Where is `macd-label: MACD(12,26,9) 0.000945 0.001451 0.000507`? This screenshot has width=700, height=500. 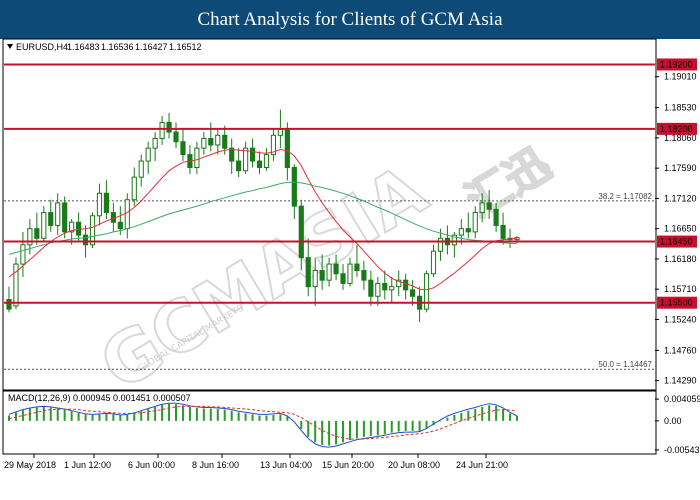
macd-label: MACD(12,26,9) 0.000945 0.001451 0.000507 is located at coordinates (99, 398).